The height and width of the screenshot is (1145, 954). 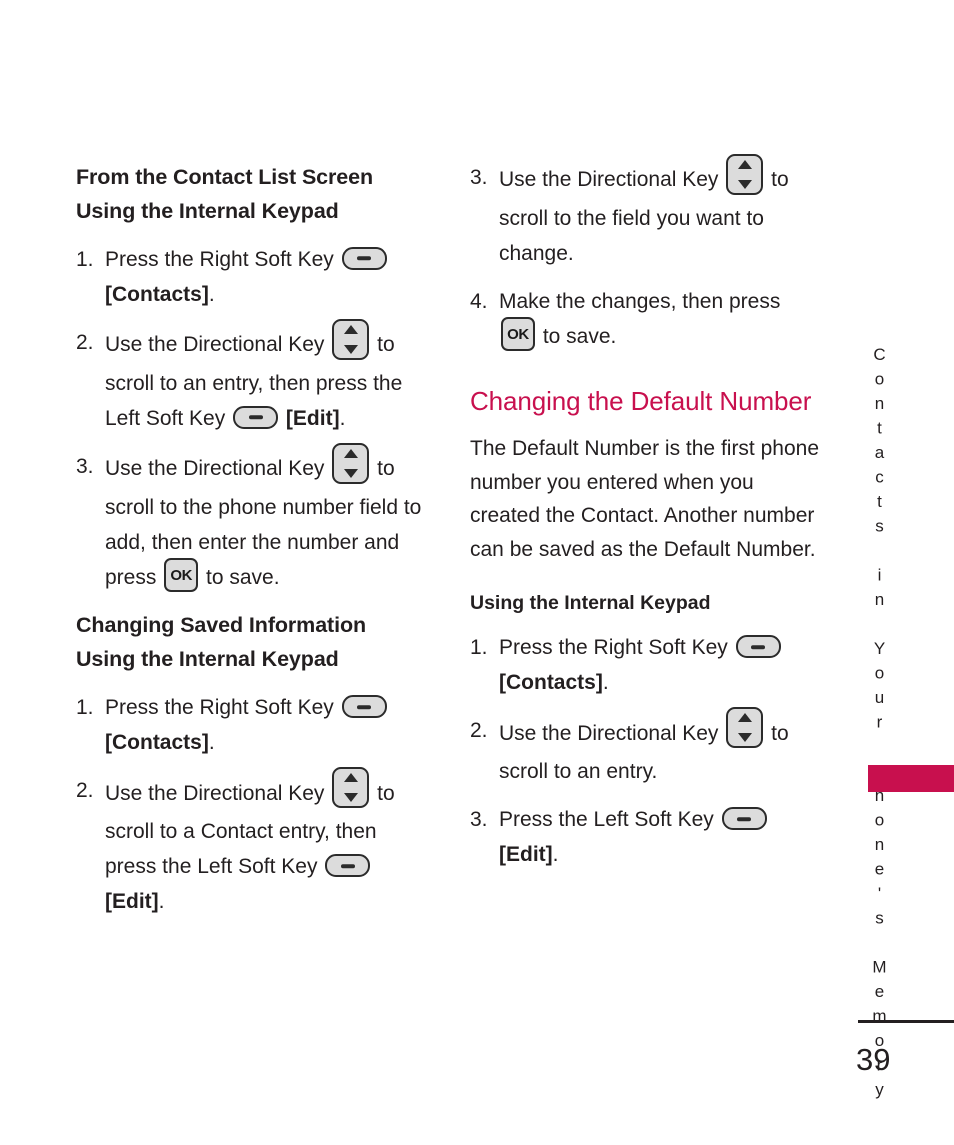 What do you see at coordinates (906, 1021) in the screenshot?
I see `footer-divider` at bounding box center [906, 1021].